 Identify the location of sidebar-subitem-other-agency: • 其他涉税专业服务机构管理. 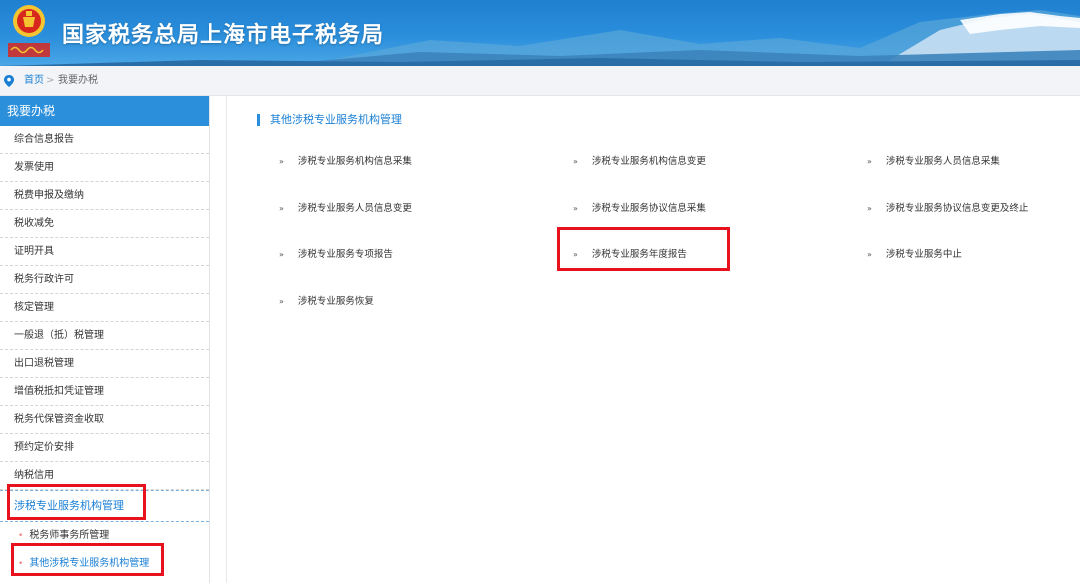
(104, 564).